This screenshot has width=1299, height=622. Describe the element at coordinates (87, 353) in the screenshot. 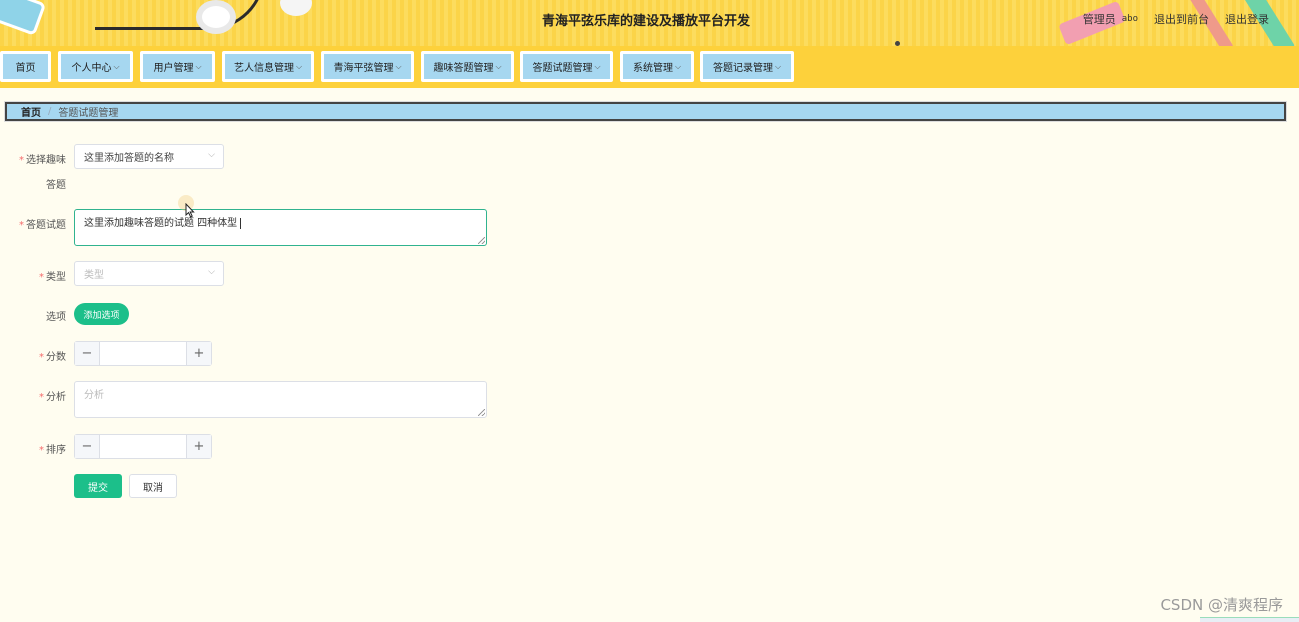

I see `score-decrement-button: −` at that location.